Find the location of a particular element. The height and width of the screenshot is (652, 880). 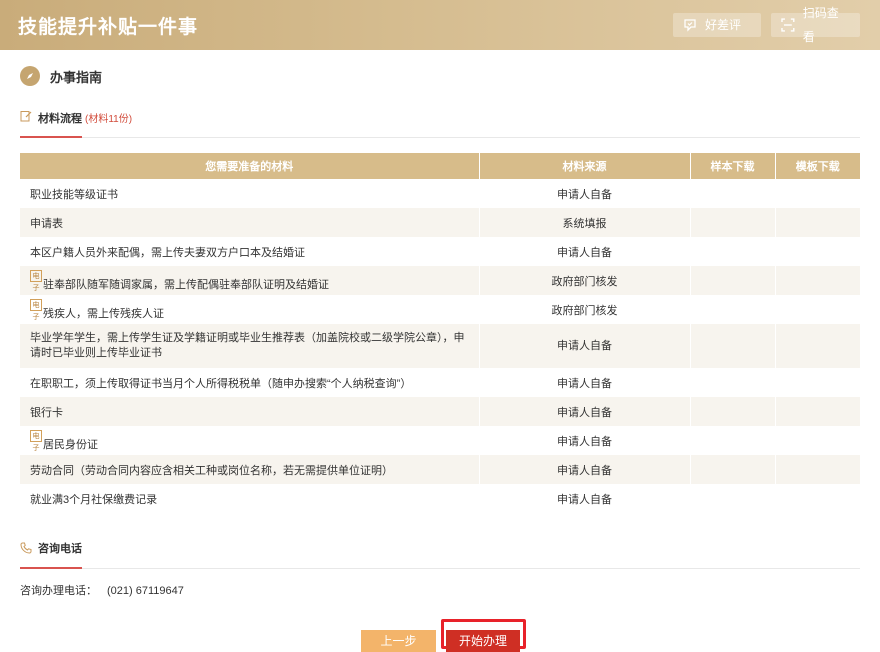

table-row: 银行卡 申请人自备 is located at coordinates (440, 411).